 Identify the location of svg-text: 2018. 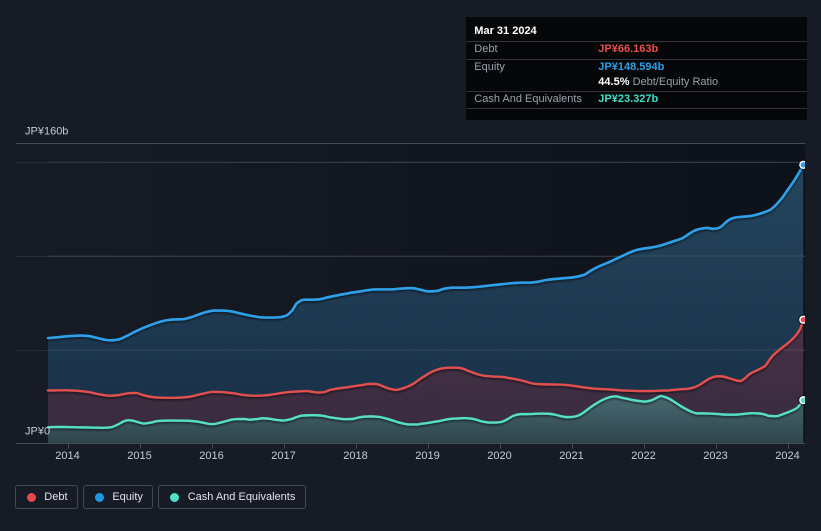
(355, 456).